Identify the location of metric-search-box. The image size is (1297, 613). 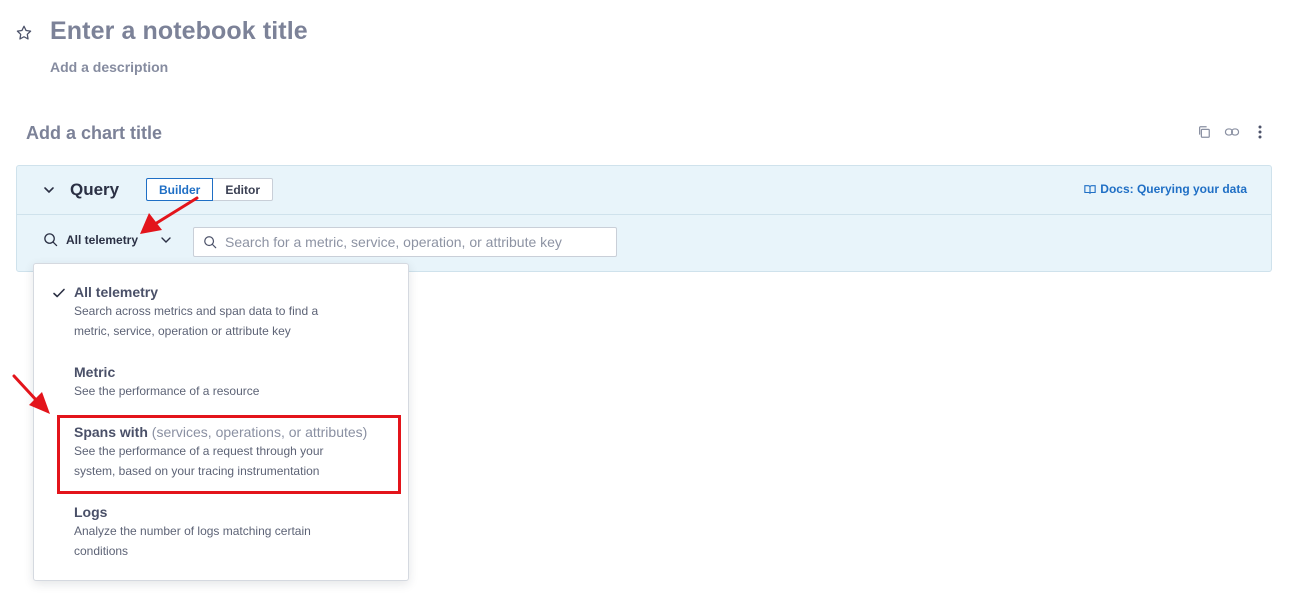
(405, 242).